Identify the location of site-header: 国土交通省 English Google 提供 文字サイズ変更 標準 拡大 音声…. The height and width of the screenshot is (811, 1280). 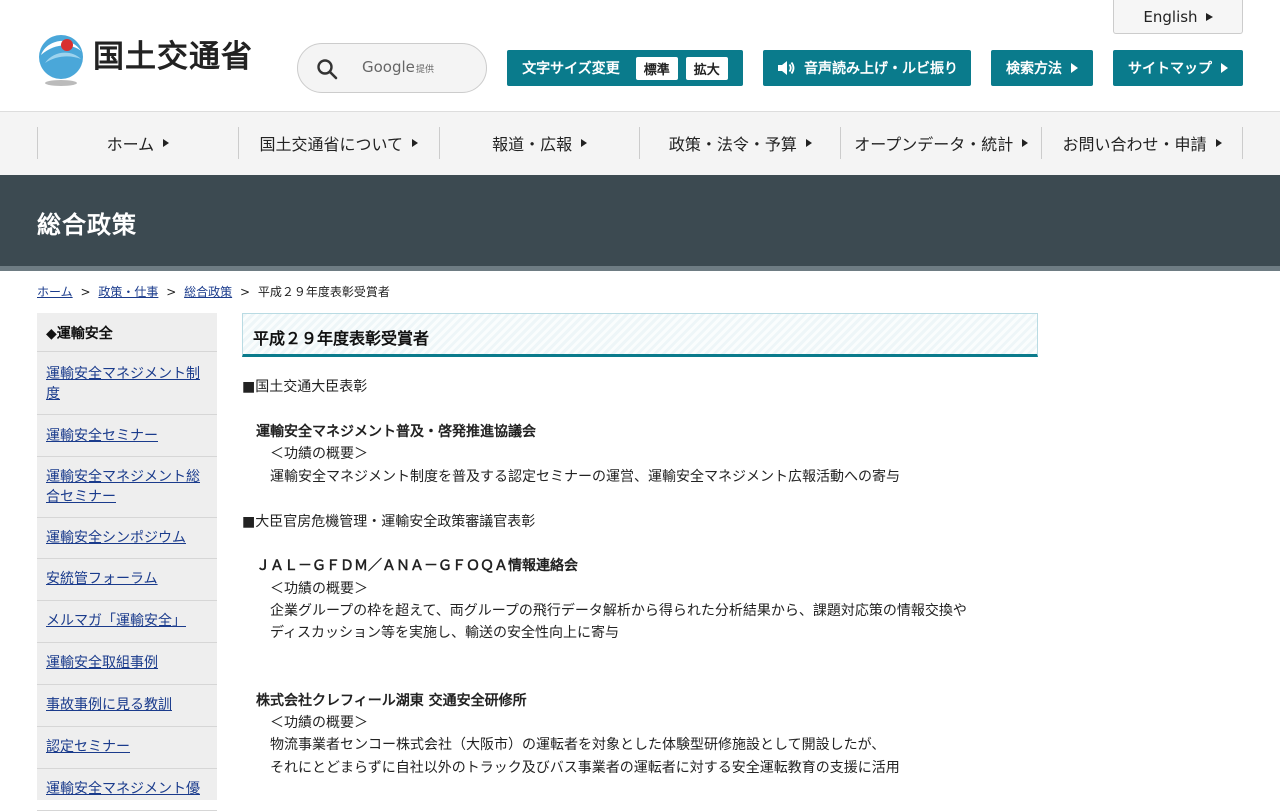
(640, 56).